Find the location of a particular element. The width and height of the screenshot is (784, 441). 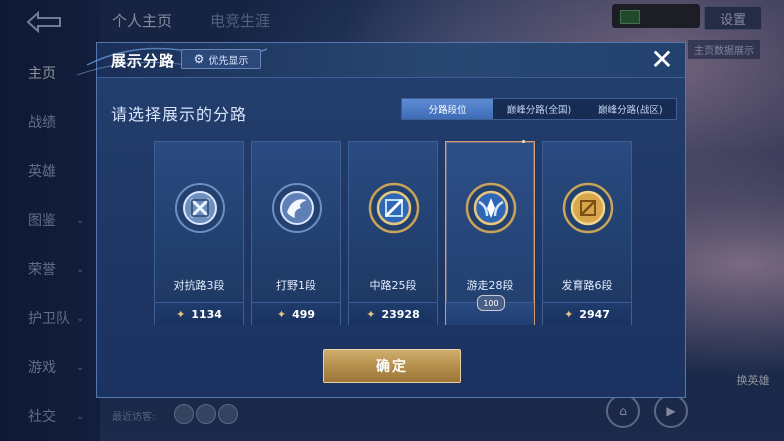

lane-label: 对抗路3段 is located at coordinates (199, 285).